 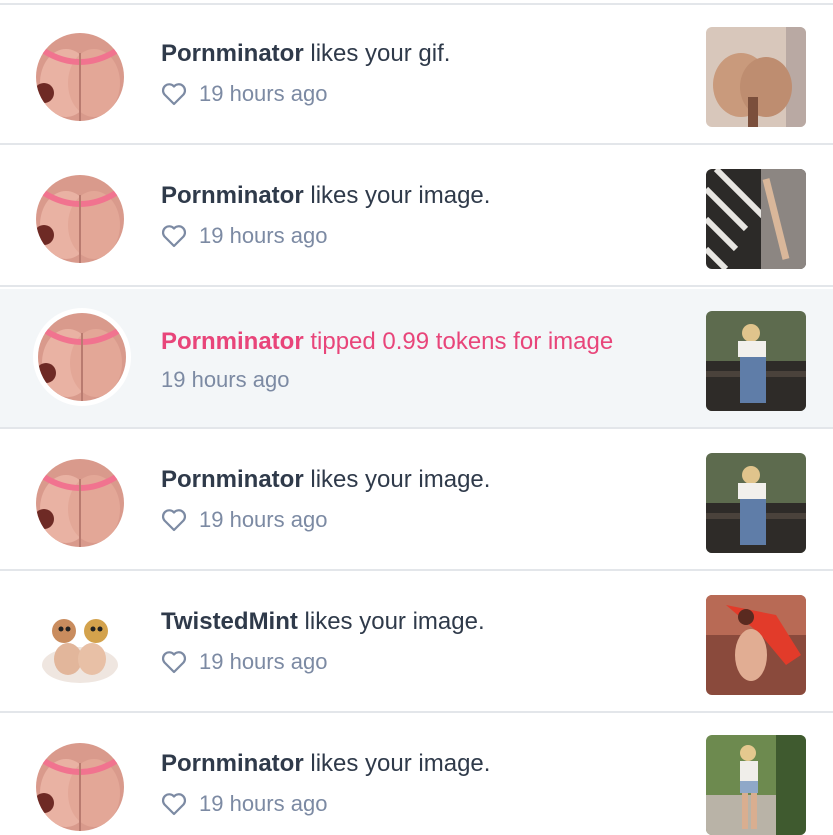 I want to click on notification-action: likes your gif., so click(x=380, y=53).